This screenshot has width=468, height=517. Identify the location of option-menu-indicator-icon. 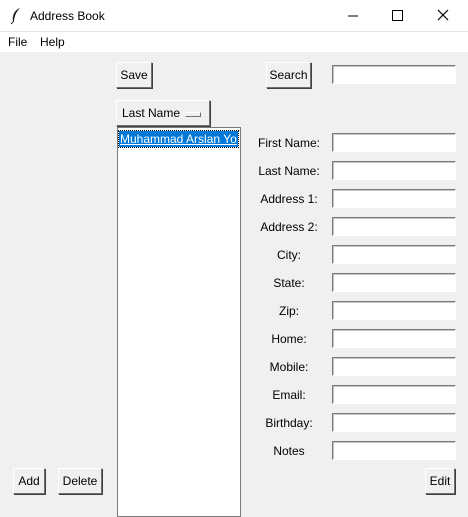
(193, 114).